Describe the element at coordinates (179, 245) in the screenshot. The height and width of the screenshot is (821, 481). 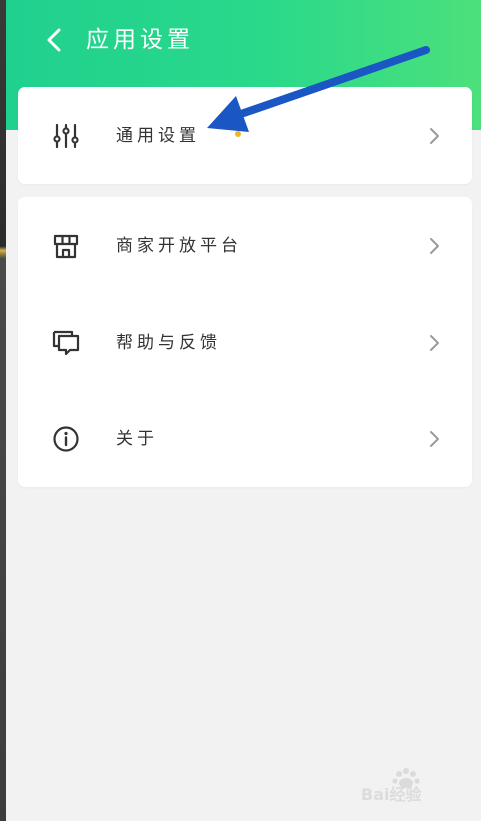
I see `menu-item-label: 商家开放平台` at that location.